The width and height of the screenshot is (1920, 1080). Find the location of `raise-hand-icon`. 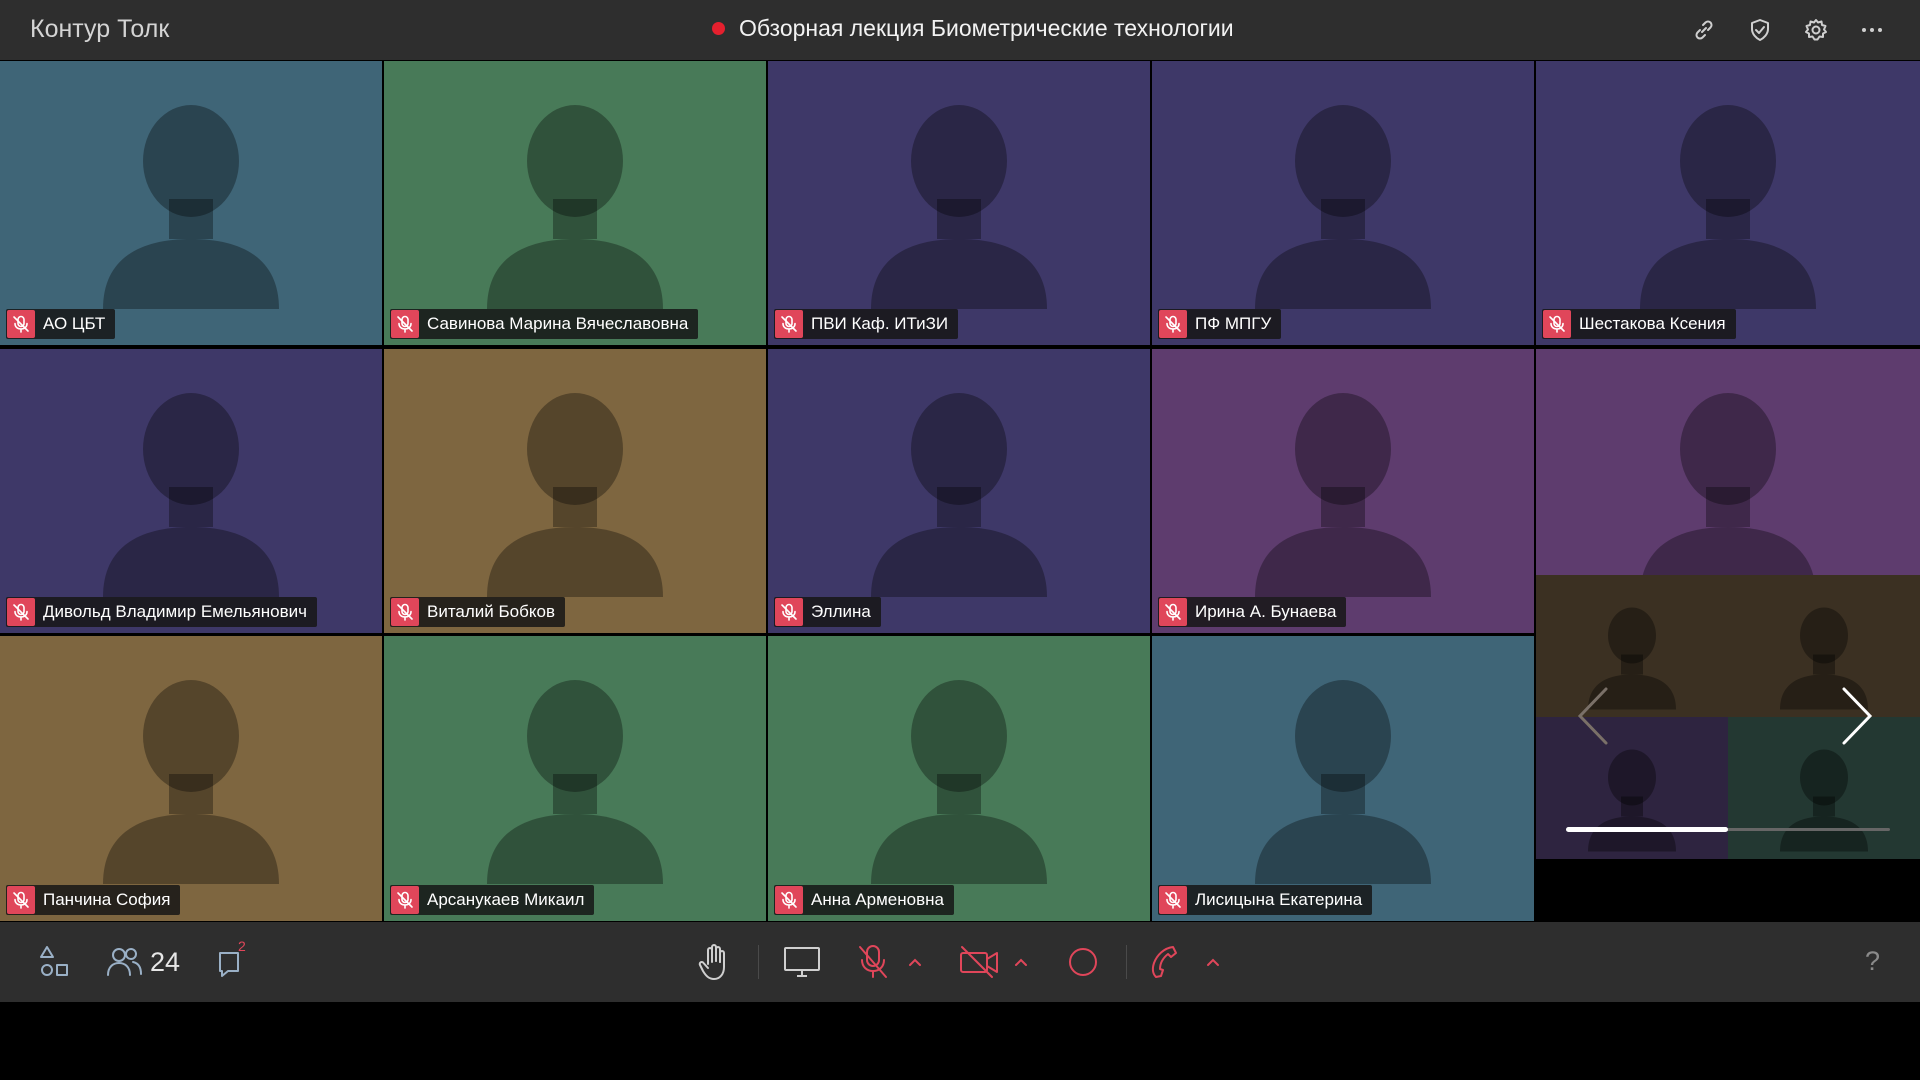

raise-hand-icon is located at coordinates (715, 962).